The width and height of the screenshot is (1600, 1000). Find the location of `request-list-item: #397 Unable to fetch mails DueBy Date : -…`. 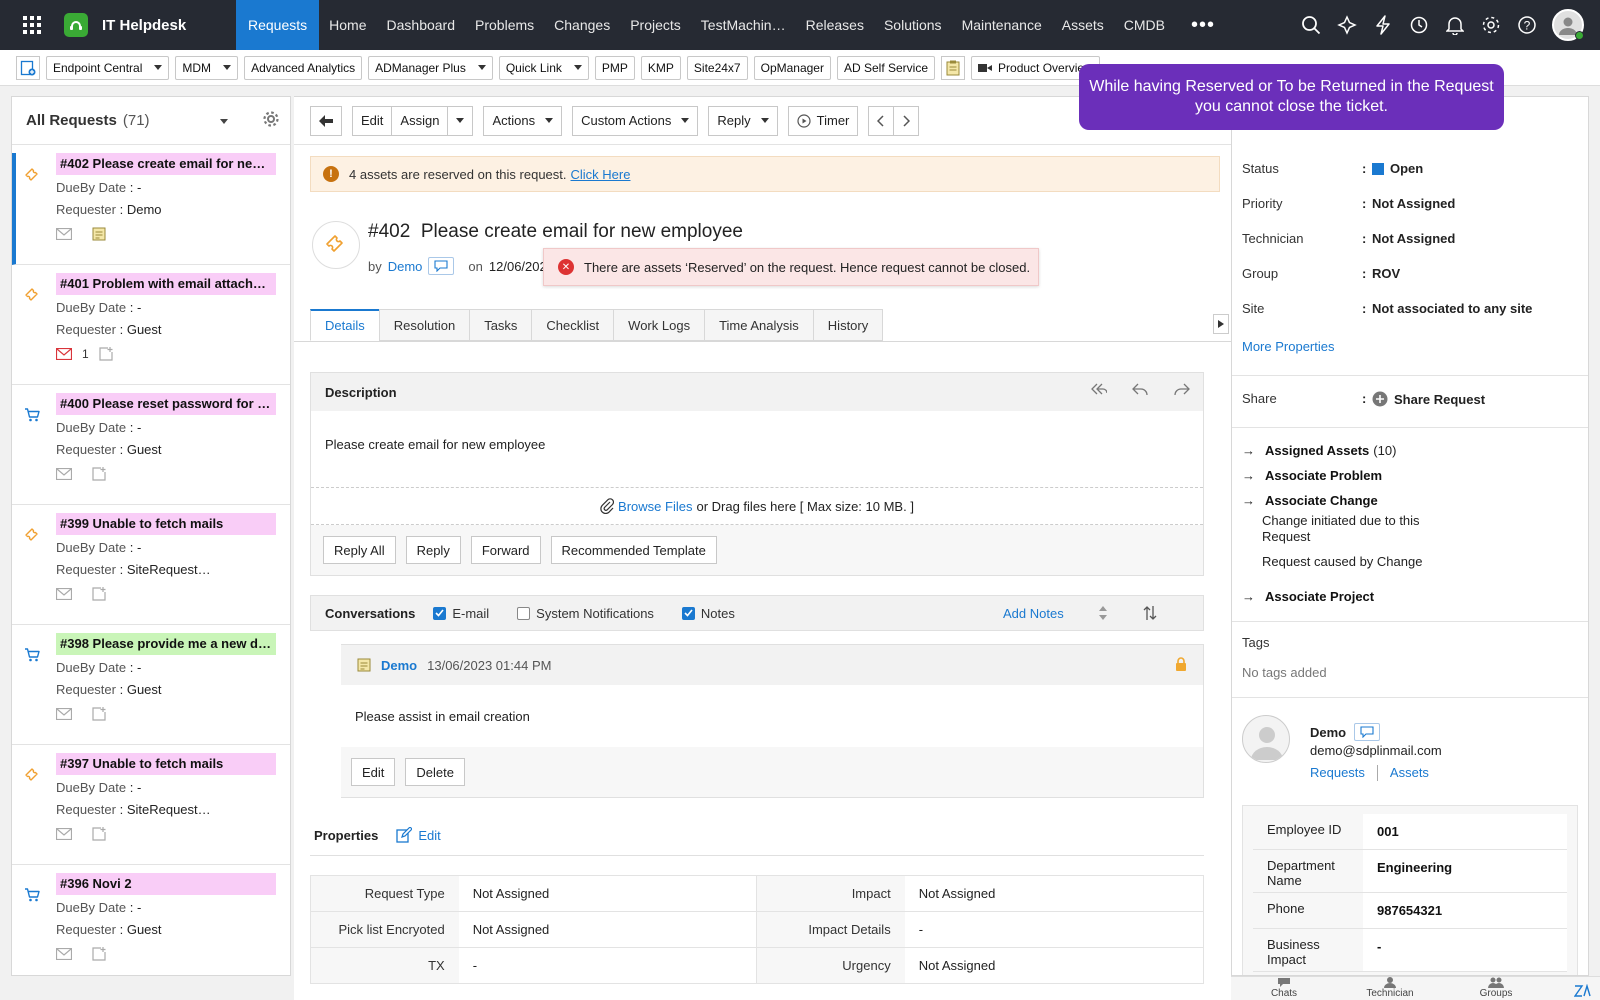

request-list-item: #397 Unable to fetch mails DueBy Date : -… is located at coordinates (151, 809).